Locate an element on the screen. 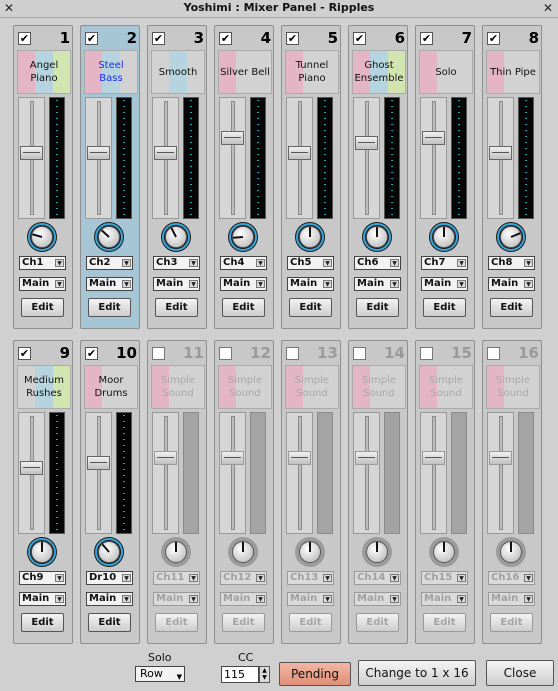 Image resolution: width=558 pixels, height=691 pixels. part-strip-14: 14 Simple Sound Ch14 ▼ Main ▼ Edit is located at coordinates (378, 492).